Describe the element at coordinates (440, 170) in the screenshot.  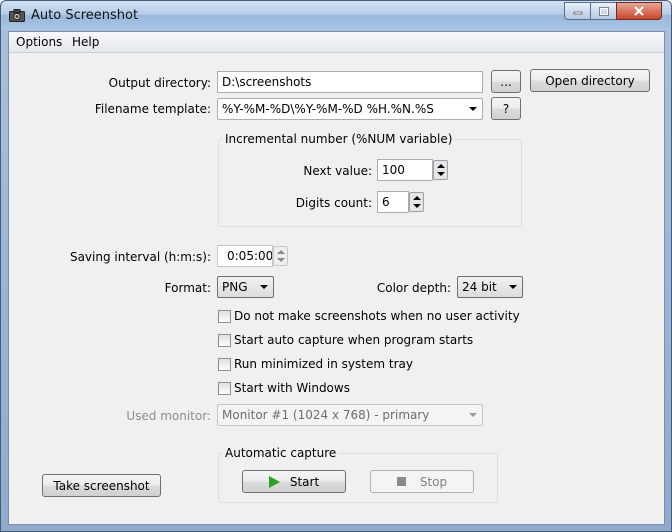
I see `next-value-spinner` at that location.